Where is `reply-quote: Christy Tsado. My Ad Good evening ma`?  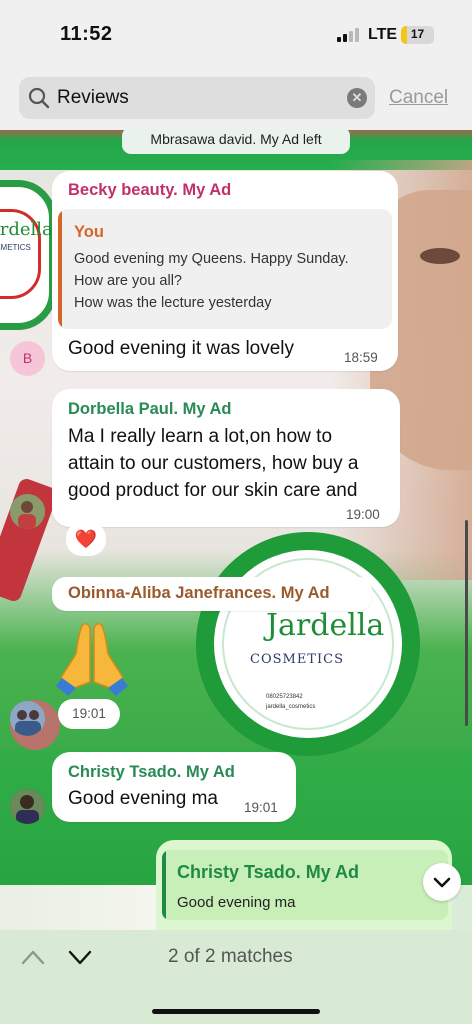 reply-quote: Christy Tsado. My Ad Good evening ma is located at coordinates (305, 885).